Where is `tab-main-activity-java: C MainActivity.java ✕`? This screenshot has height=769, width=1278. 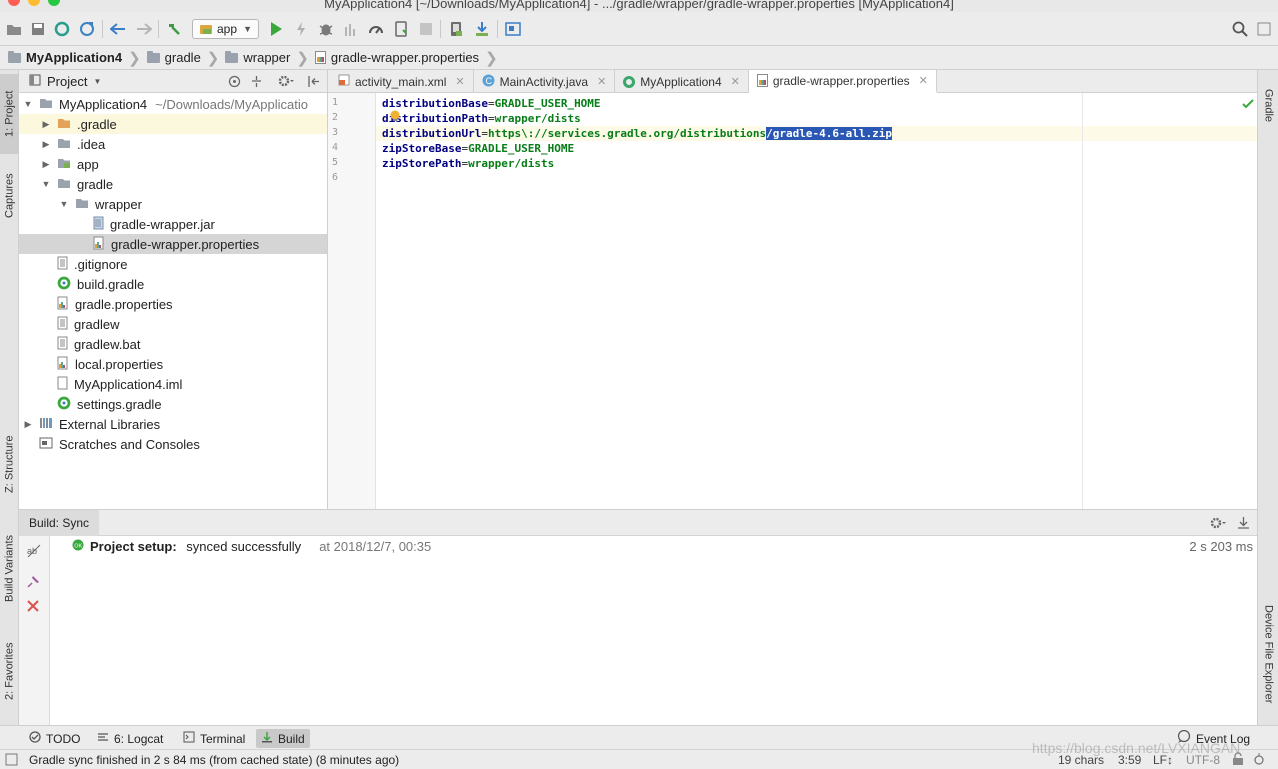
tab-main-activity-java: C MainActivity.java ✕ is located at coordinates (545, 81).